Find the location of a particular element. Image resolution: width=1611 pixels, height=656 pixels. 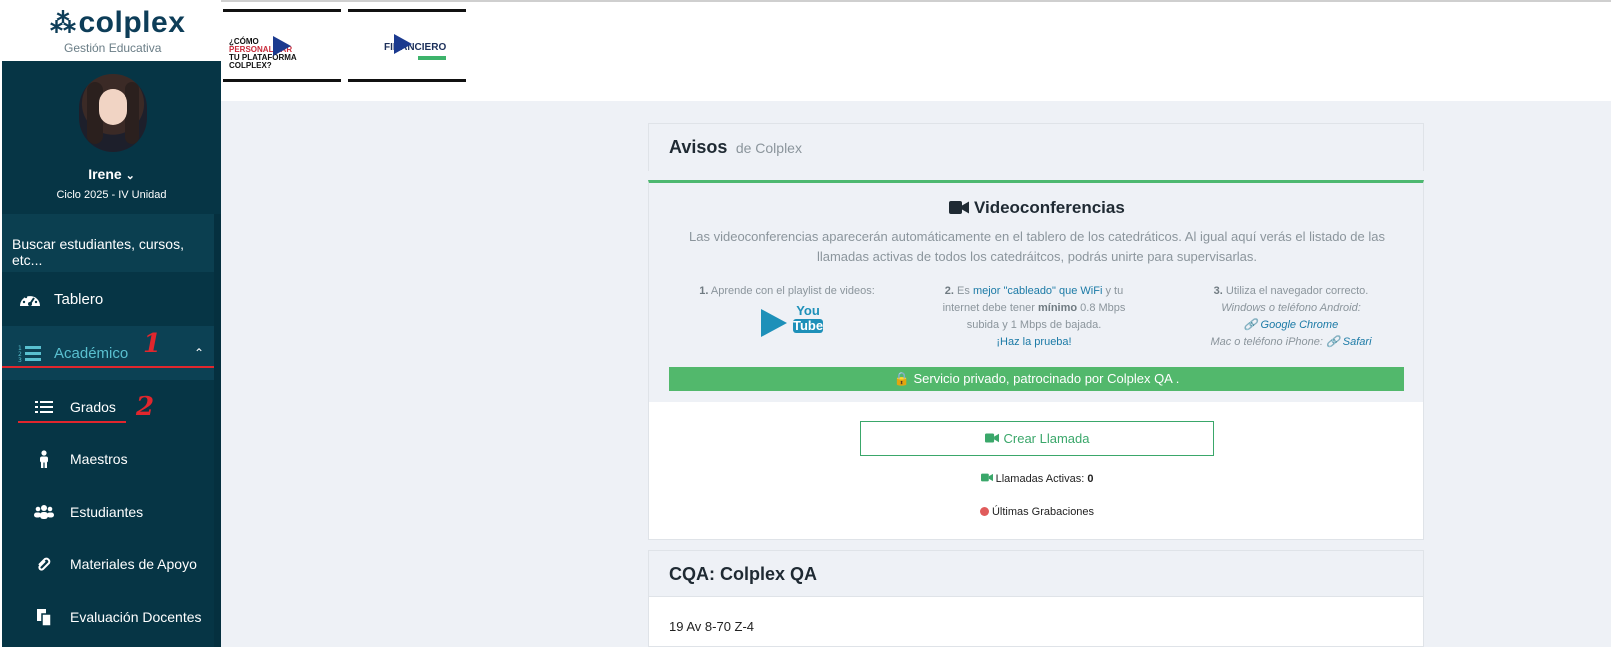

speed-test-link: ¡Haz la prueba! is located at coordinates (1033, 342).